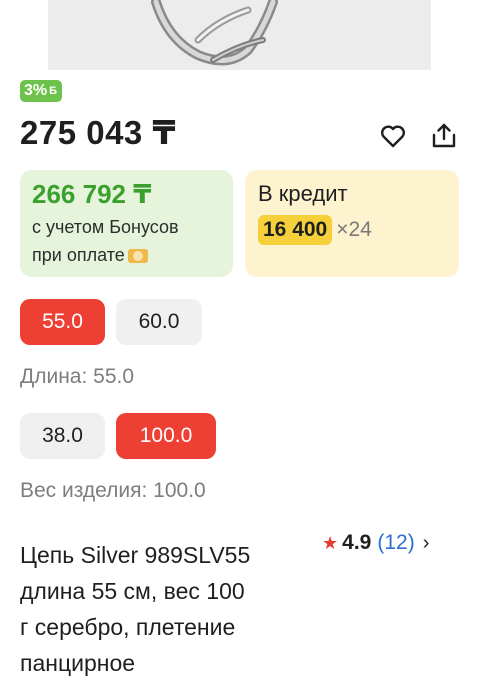 Image resolution: width=479 pixels, height=700 pixels. Describe the element at coordinates (159, 322) in the screenshot. I see `length-option-60: 60.0` at that location.